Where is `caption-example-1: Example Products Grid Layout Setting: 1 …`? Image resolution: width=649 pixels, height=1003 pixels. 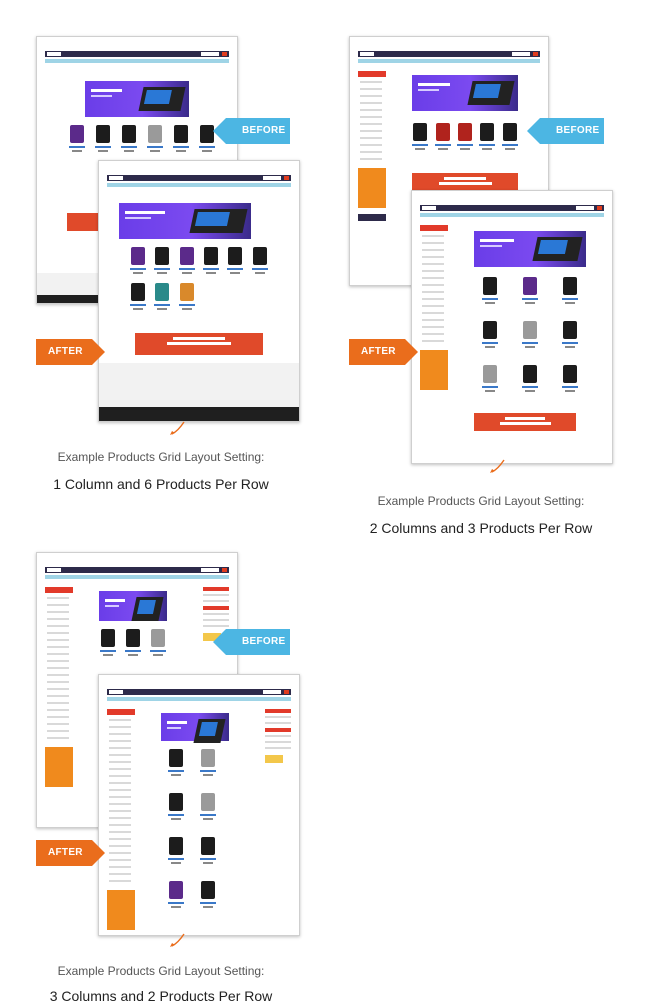 caption-example-1: Example Products Grid Layout Setting: 1 … is located at coordinates (161, 471).